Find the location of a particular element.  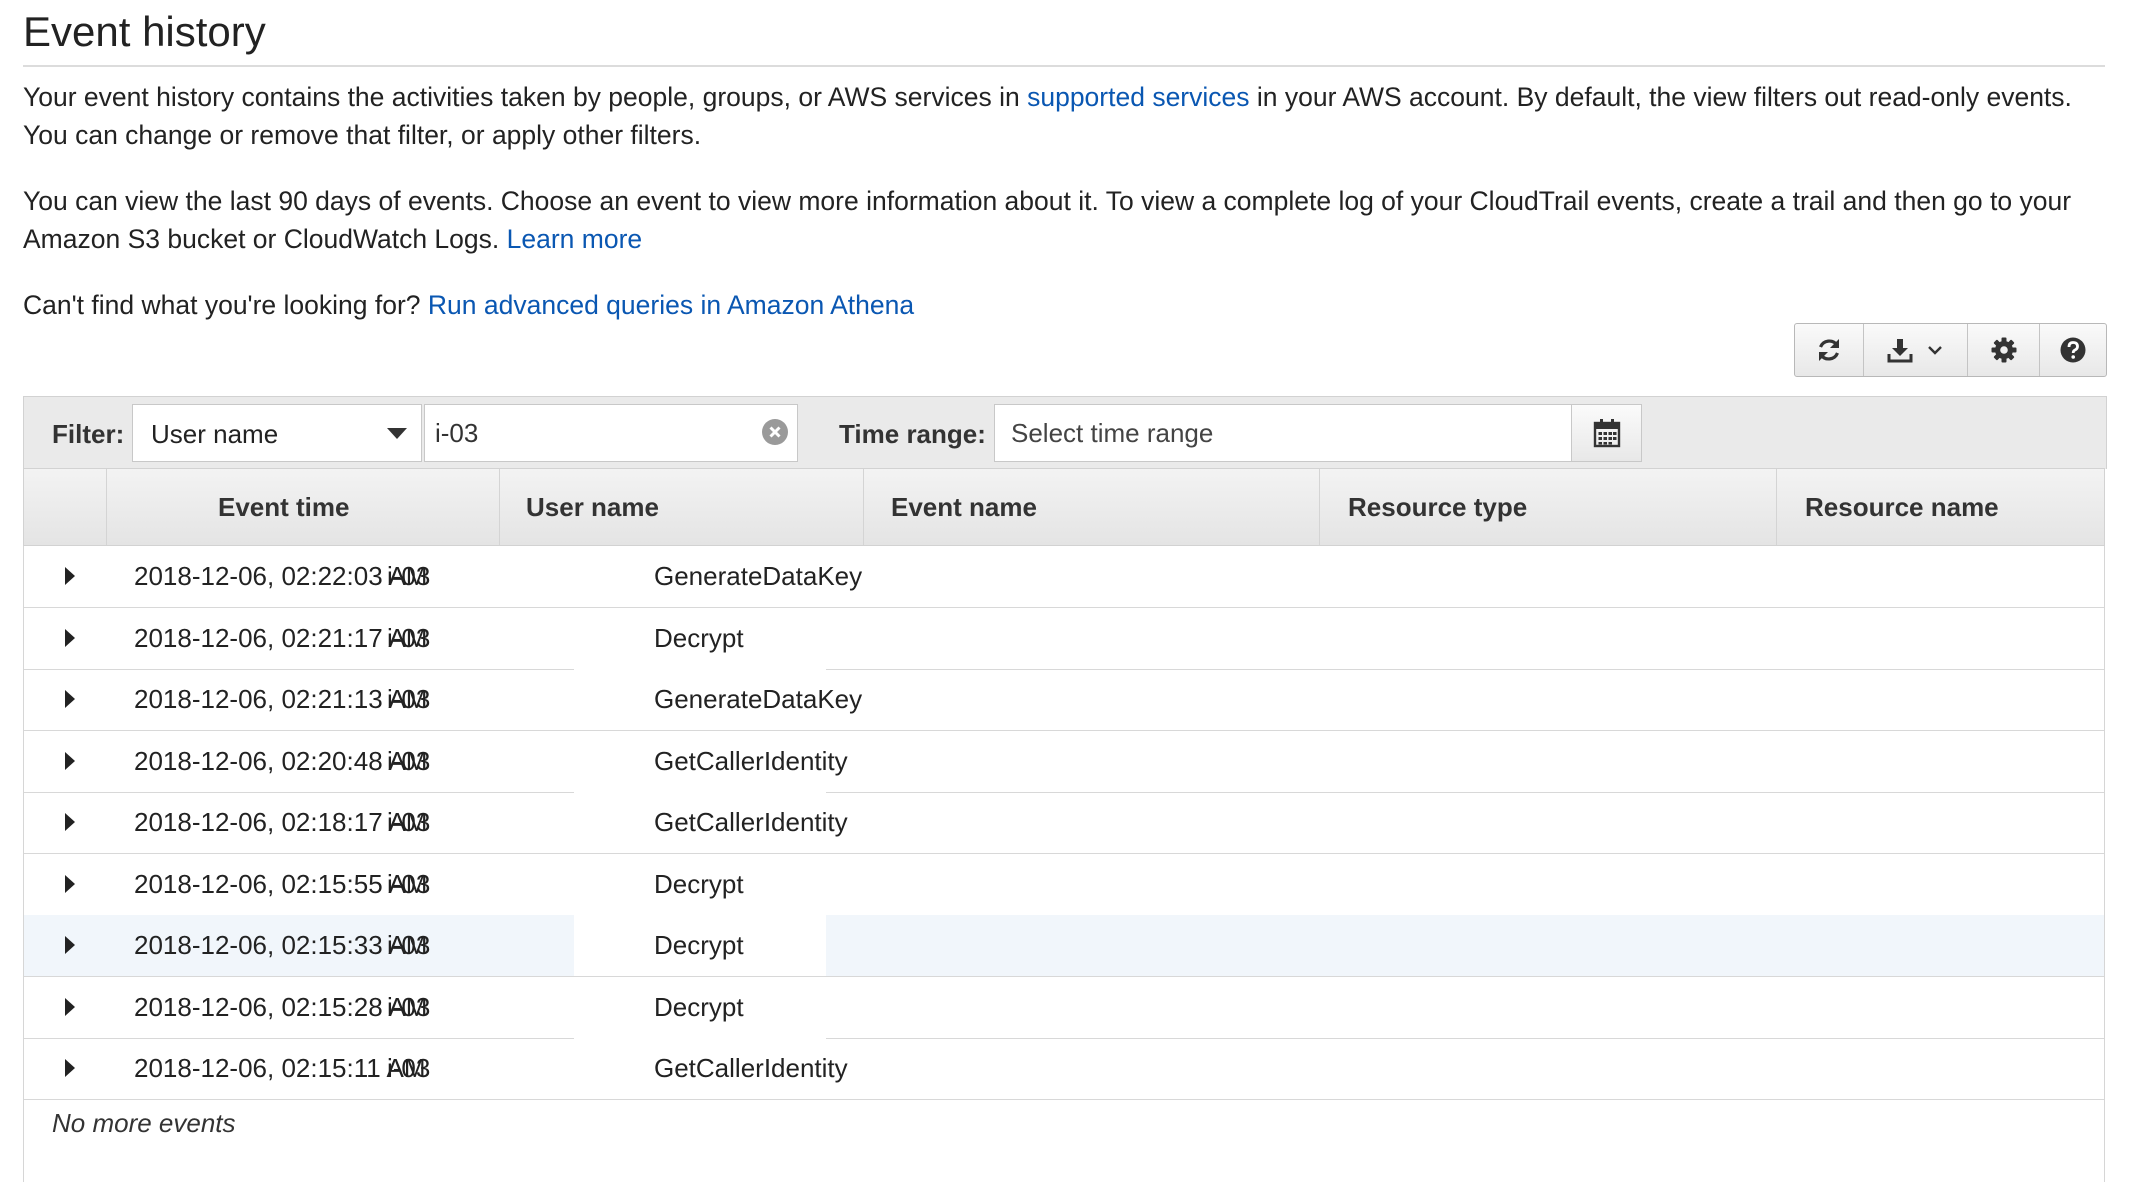

calendar-button is located at coordinates (1607, 433).